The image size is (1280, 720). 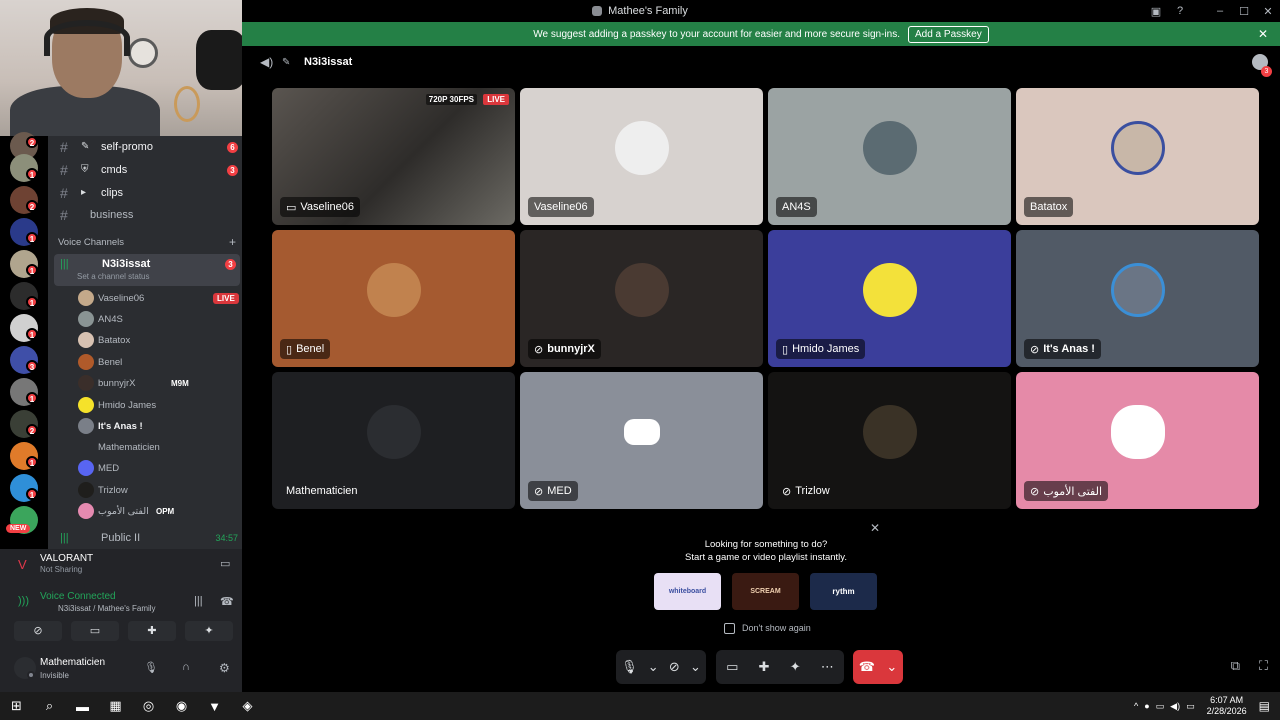 What do you see at coordinates (147, 270) in the screenshot?
I see `active-voice-channel: ||| N3i3issat Set a channel status 3` at bounding box center [147, 270].